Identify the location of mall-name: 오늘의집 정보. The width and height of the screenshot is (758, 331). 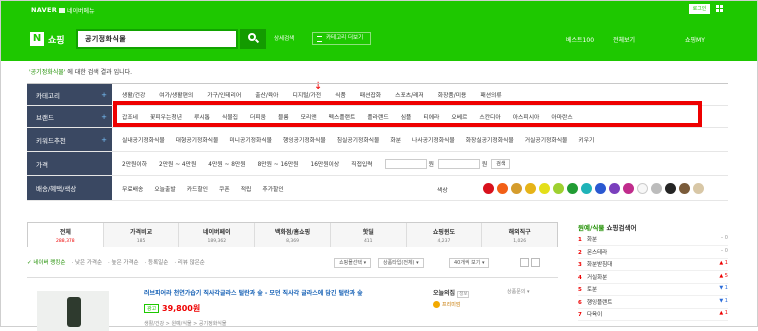
(451, 293).